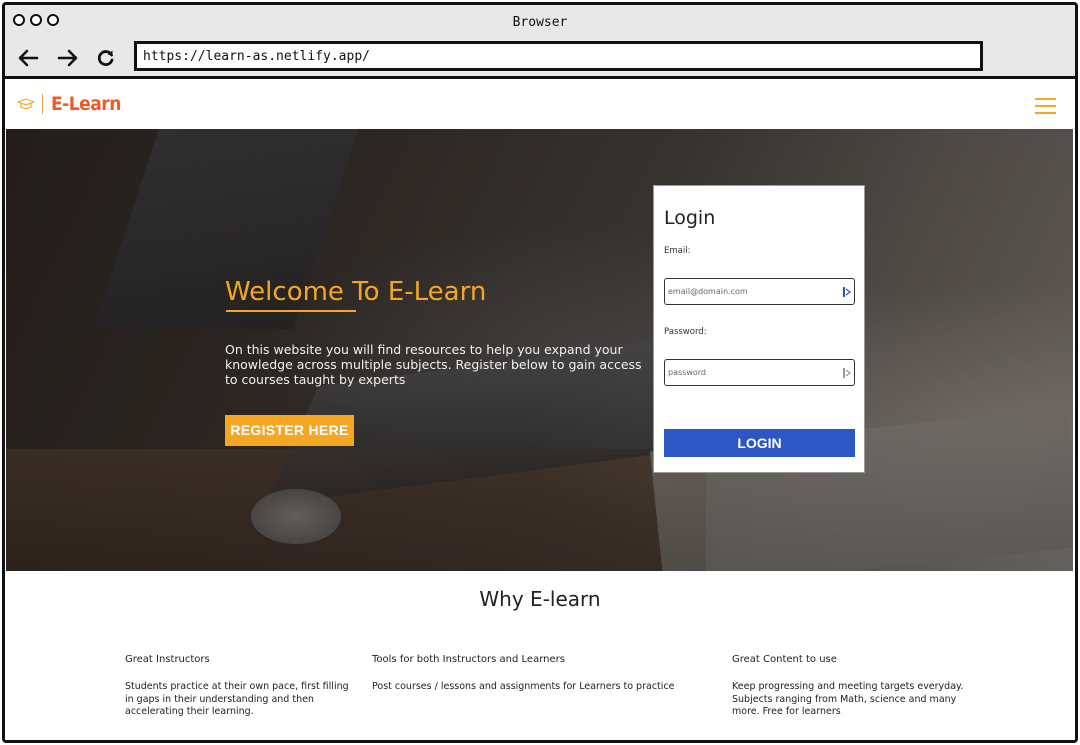 This screenshot has height=745, width=1080. I want to click on back-icon, so click(28, 58).